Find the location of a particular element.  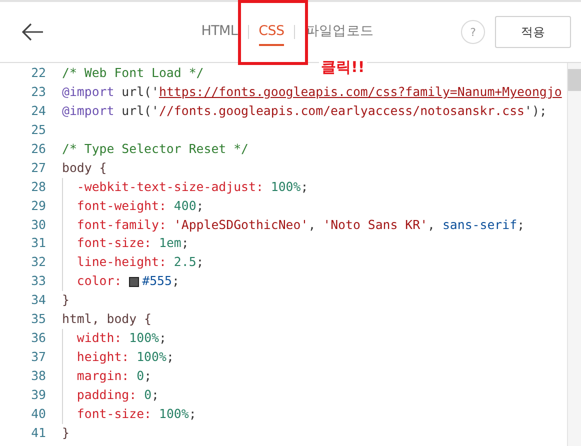

code-text: line-height: 2.5; is located at coordinates (140, 262).